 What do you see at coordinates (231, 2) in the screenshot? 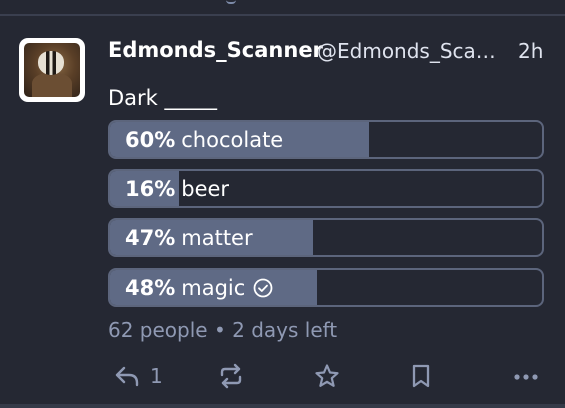
I see `previous-post-edge-icon` at bounding box center [231, 2].